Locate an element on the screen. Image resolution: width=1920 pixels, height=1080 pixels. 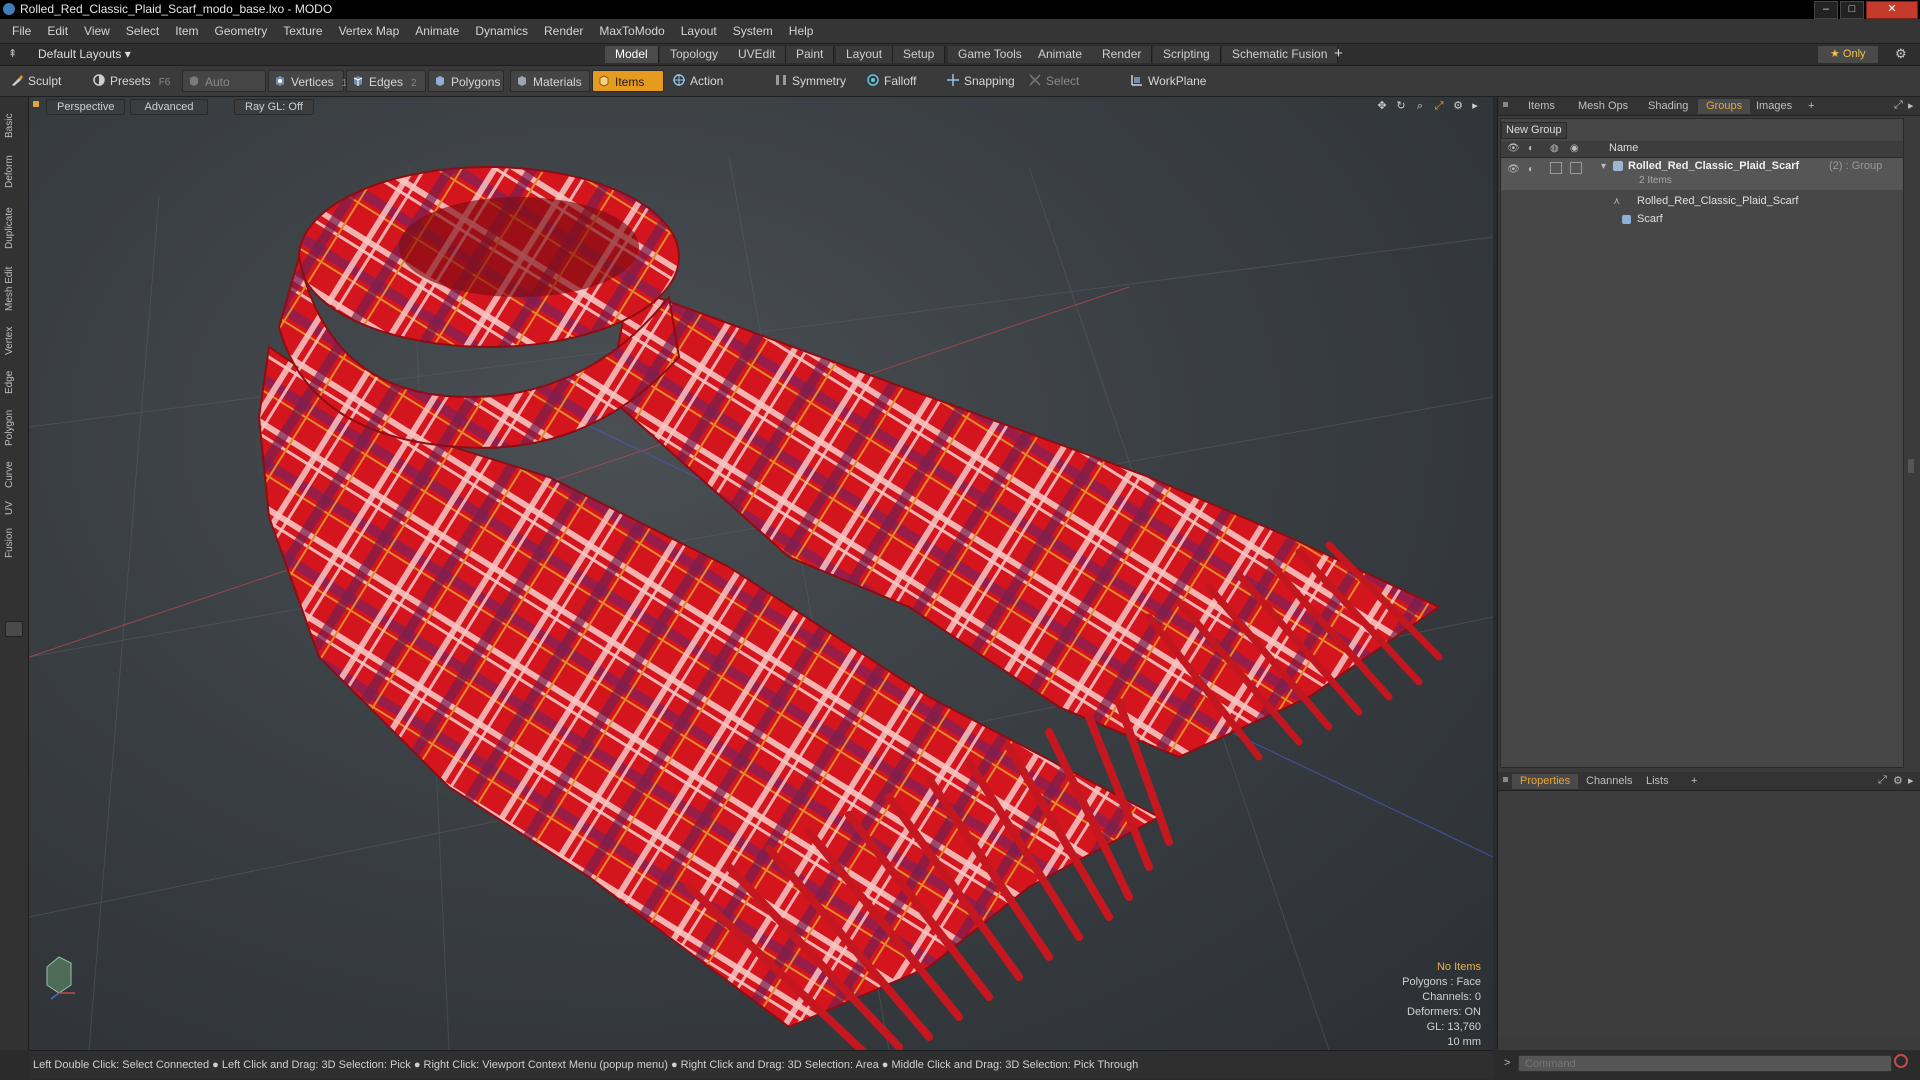
panel-menu-dot-icon is located at coordinates (1505, 104).